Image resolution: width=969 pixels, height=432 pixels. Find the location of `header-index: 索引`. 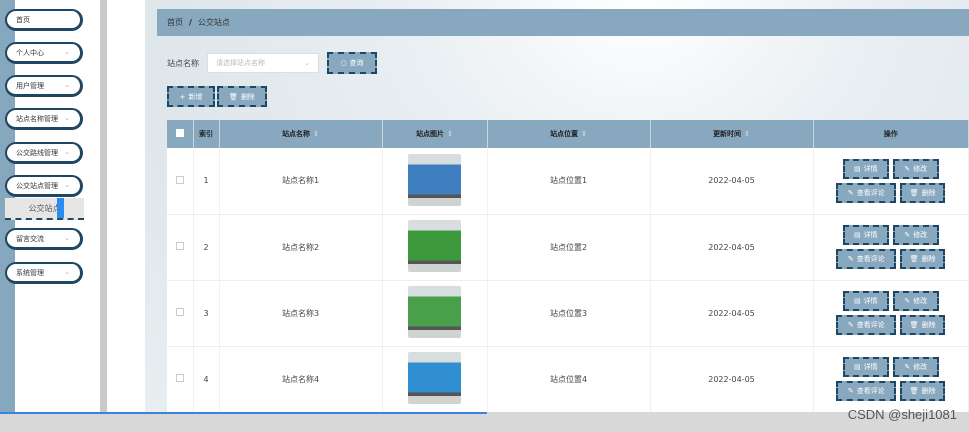

header-index: 索引 is located at coordinates (206, 134).